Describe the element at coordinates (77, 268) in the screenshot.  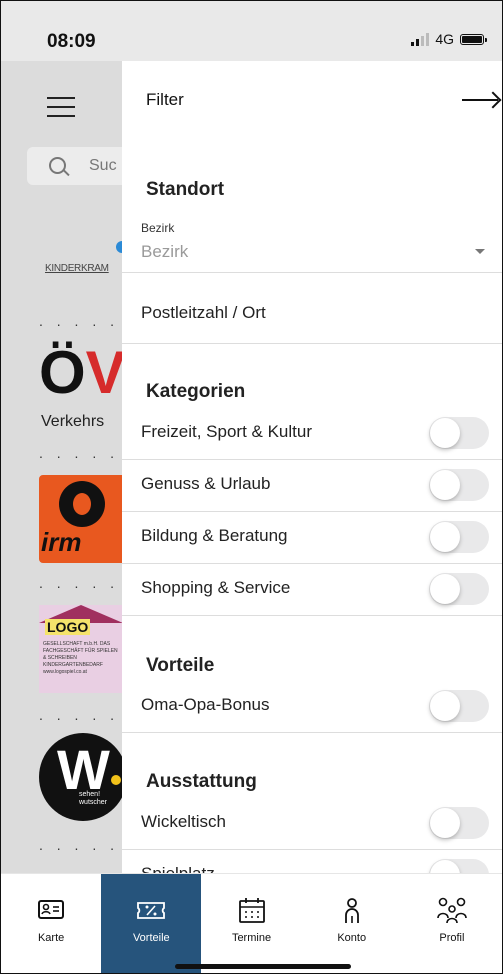
I see `partner-kinderkram: KINDERKRAM` at that location.